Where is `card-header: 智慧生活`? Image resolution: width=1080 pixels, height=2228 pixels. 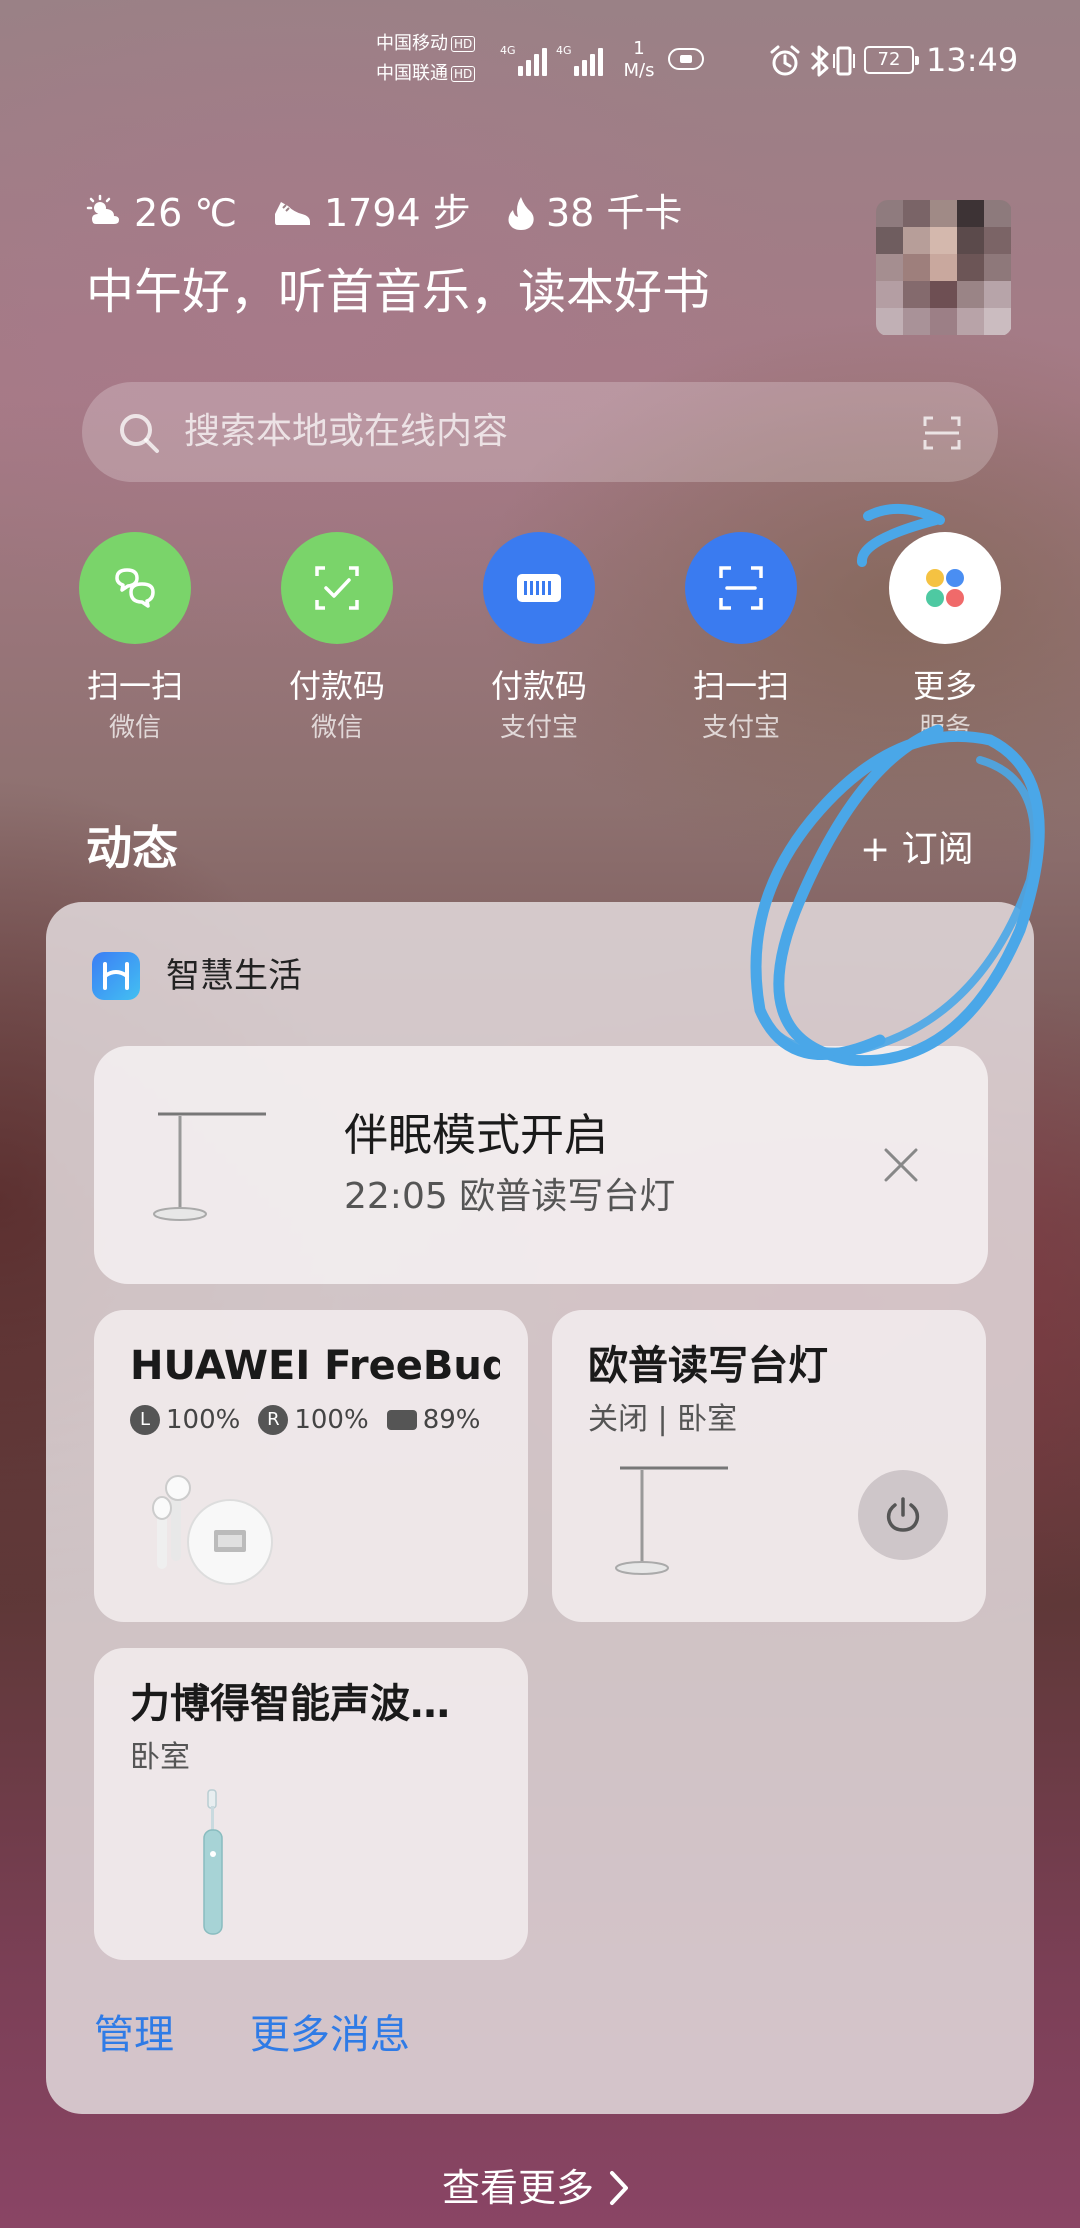
card-header: 智慧生活 is located at coordinates (197, 976).